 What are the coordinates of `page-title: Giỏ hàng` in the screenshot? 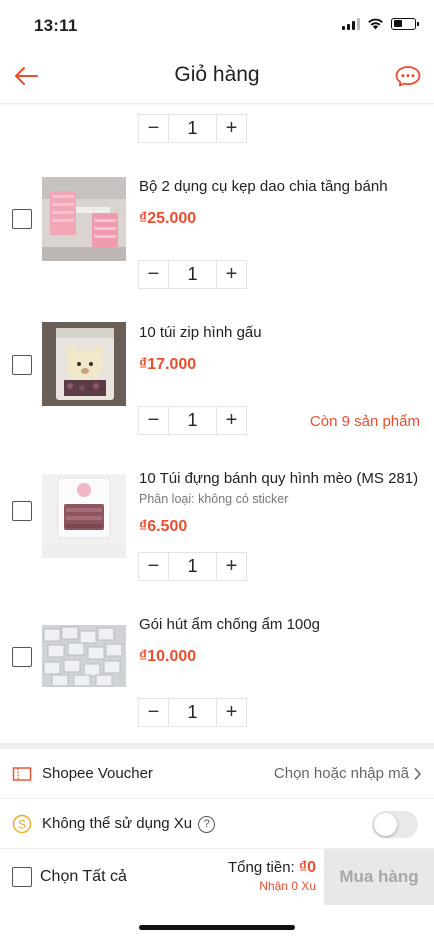 It's located at (217, 74).